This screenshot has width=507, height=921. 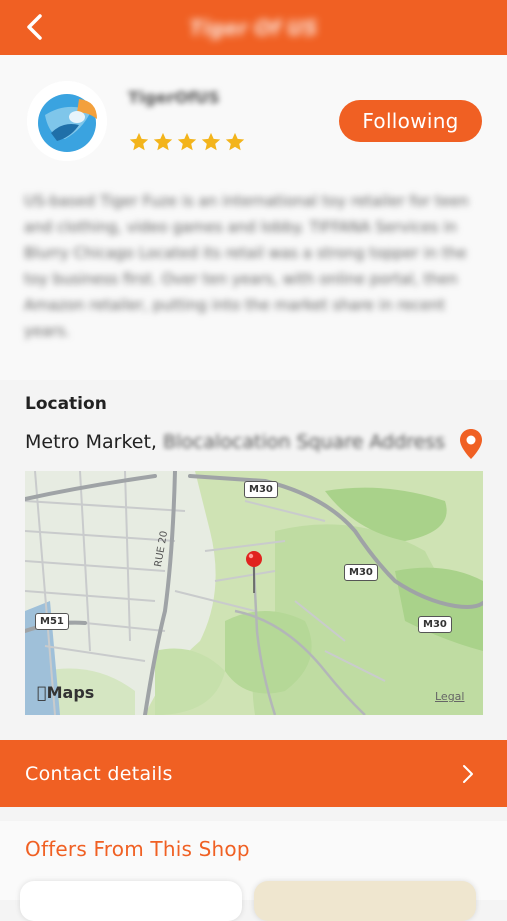 What do you see at coordinates (94, 442) in the screenshot?
I see `address-visible: Metro Market,` at bounding box center [94, 442].